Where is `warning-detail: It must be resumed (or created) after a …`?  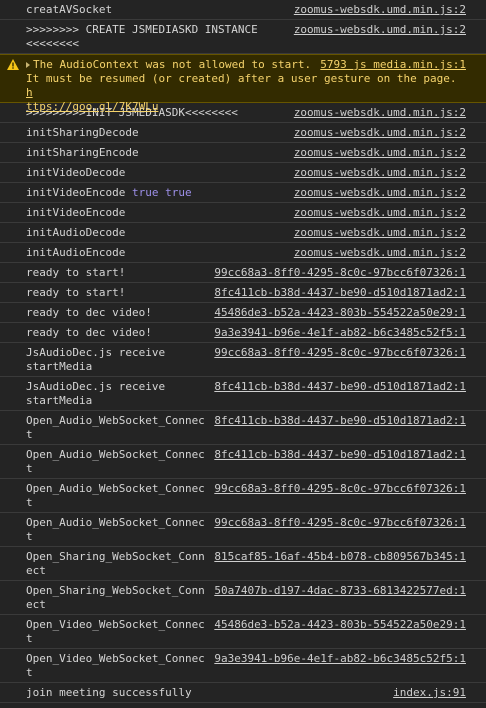
warning-detail: It must be resumed (or created) after a … is located at coordinates (241, 78).